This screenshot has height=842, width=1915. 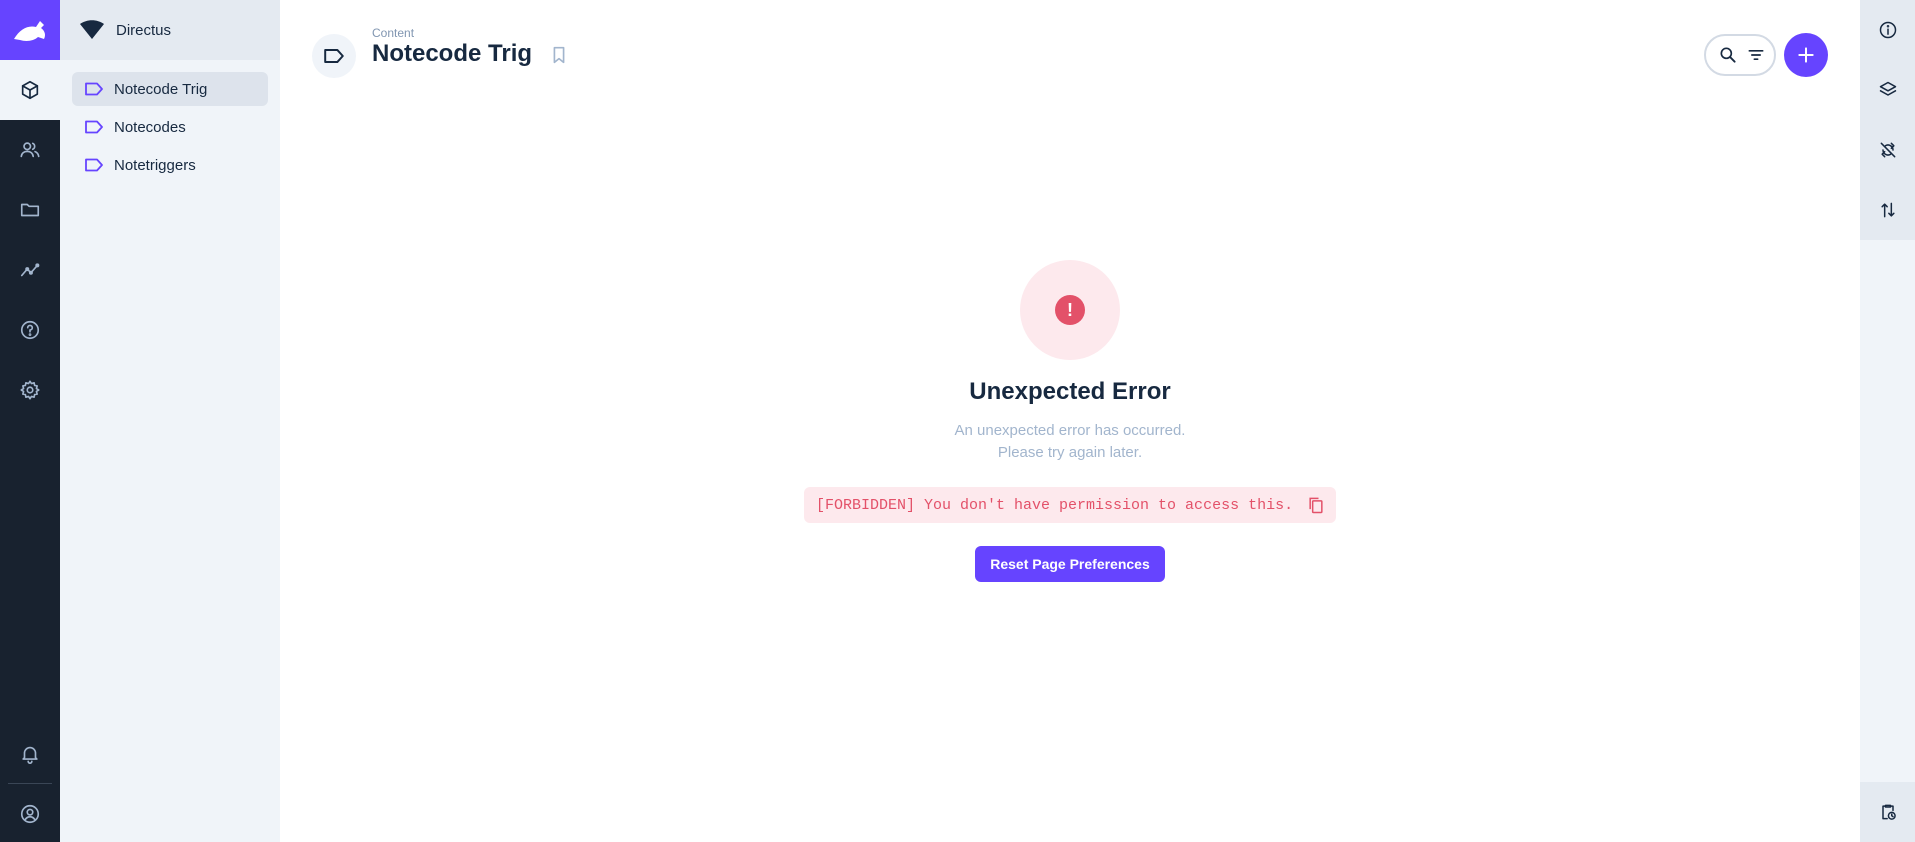 I want to click on sidebar-import-export-button, so click(x=1887, y=210).